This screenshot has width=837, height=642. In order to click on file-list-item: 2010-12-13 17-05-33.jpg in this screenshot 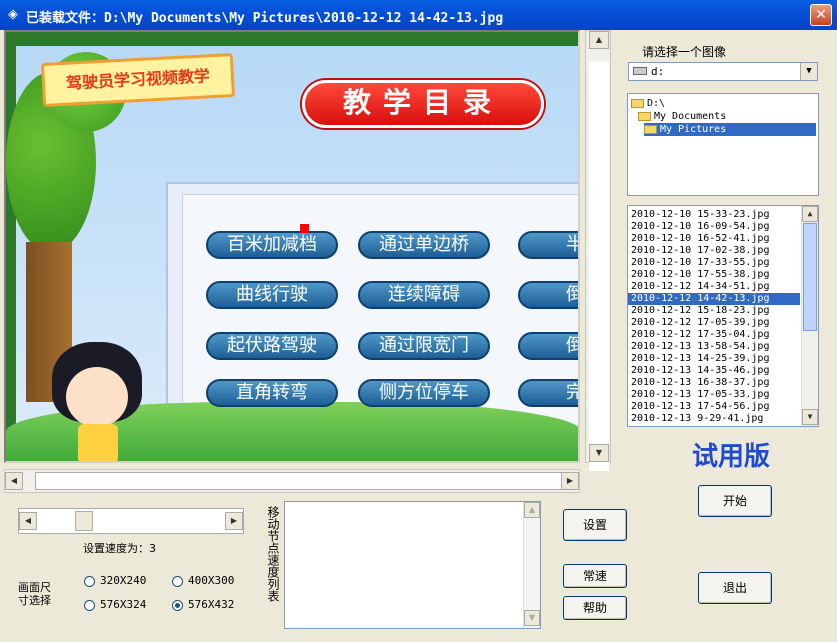, I will do `click(714, 395)`.